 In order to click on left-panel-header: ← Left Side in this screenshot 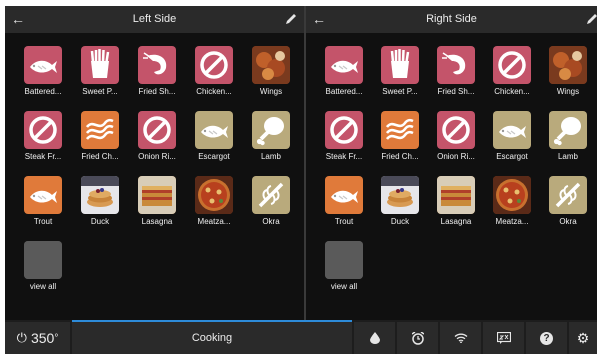, I will do `click(154, 19)`.